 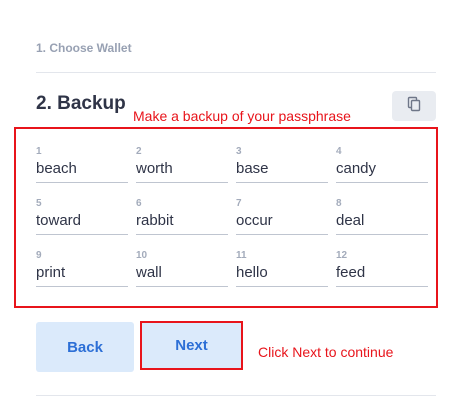 I want to click on word-number: 4, so click(x=339, y=151).